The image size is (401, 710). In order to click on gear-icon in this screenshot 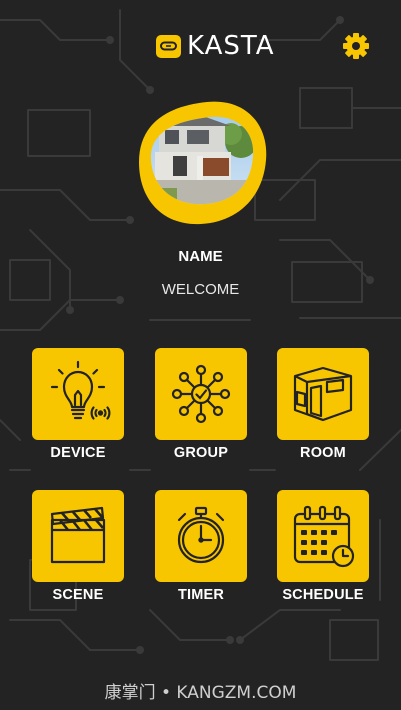, I will do `click(356, 46)`.